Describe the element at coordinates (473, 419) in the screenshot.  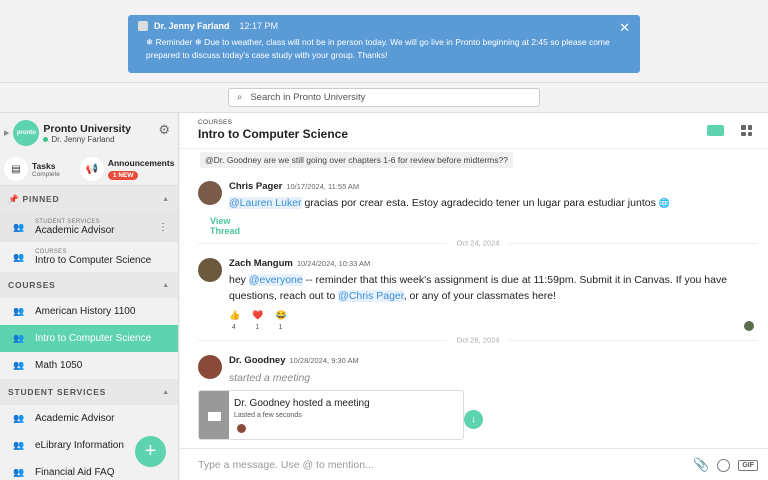
I see `scroll-down-button: ↓` at that location.